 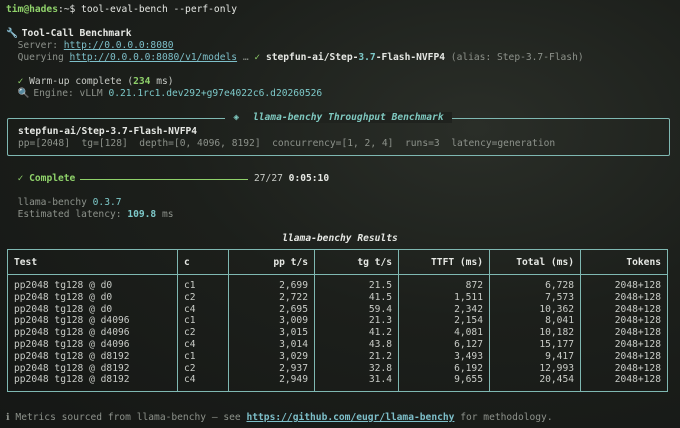 What do you see at coordinates (142, 81) in the screenshot?
I see `warmup-ms: 234` at bounding box center [142, 81].